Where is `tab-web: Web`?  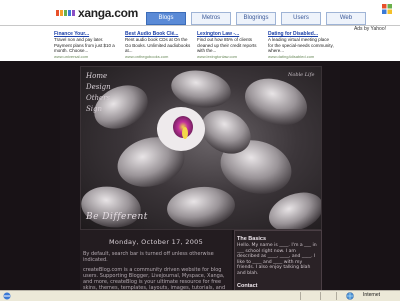 tab-web: Web is located at coordinates (346, 18).